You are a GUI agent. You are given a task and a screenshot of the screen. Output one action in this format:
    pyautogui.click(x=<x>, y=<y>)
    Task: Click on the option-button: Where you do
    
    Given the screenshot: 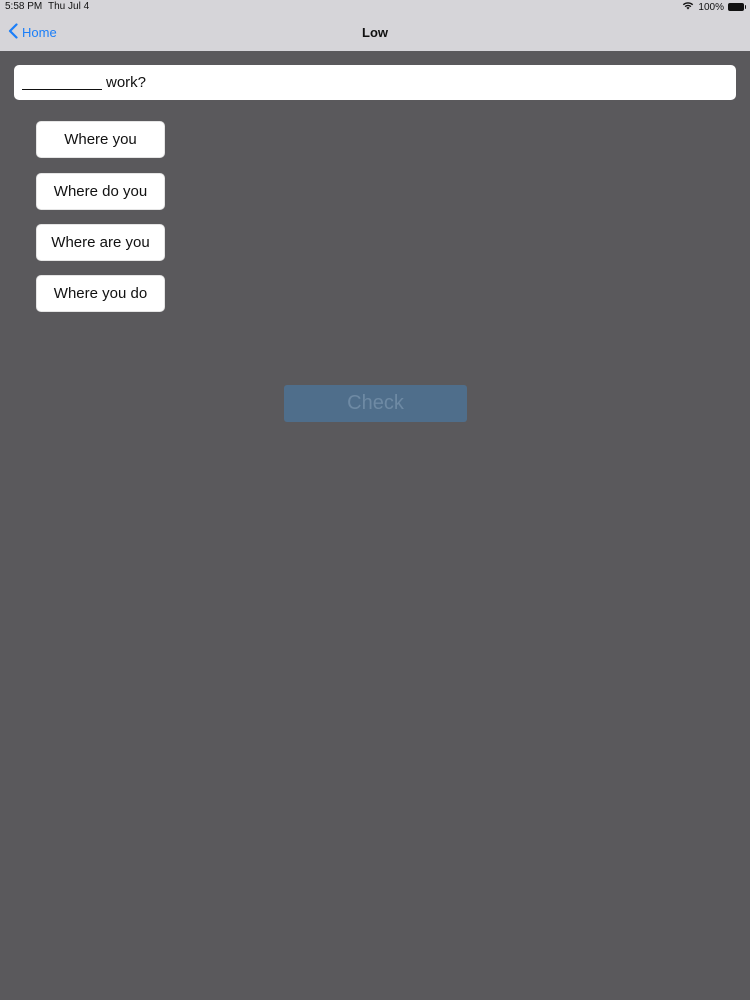 What is the action you would take?
    pyautogui.click(x=100, y=293)
    